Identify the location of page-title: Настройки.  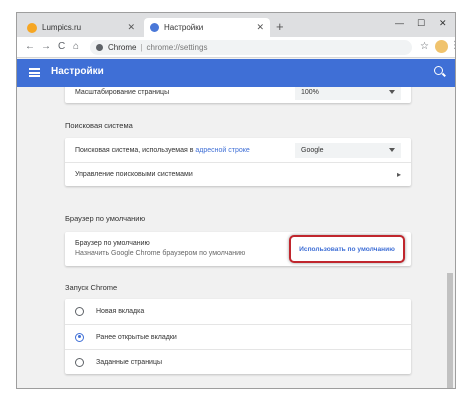
(77, 71).